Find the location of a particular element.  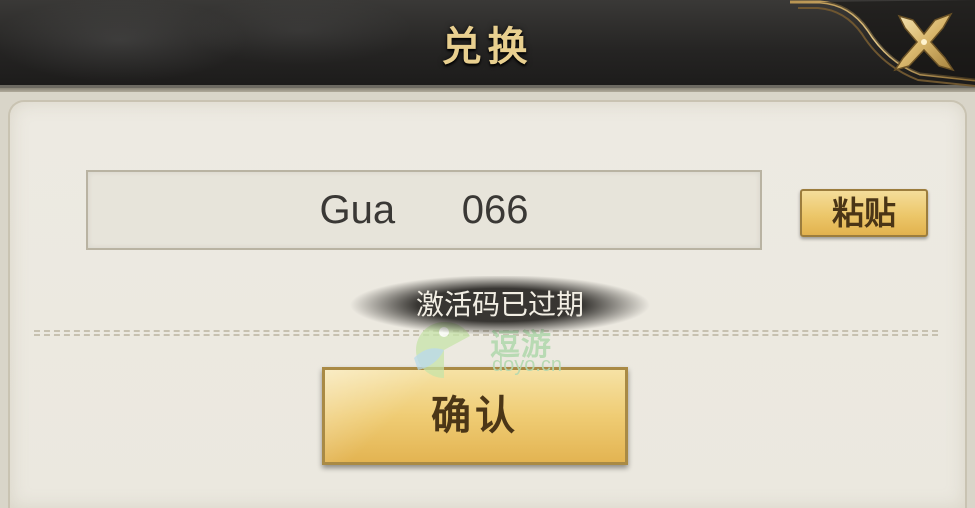

toast-message: 激活码已过期 is located at coordinates (500, 305).